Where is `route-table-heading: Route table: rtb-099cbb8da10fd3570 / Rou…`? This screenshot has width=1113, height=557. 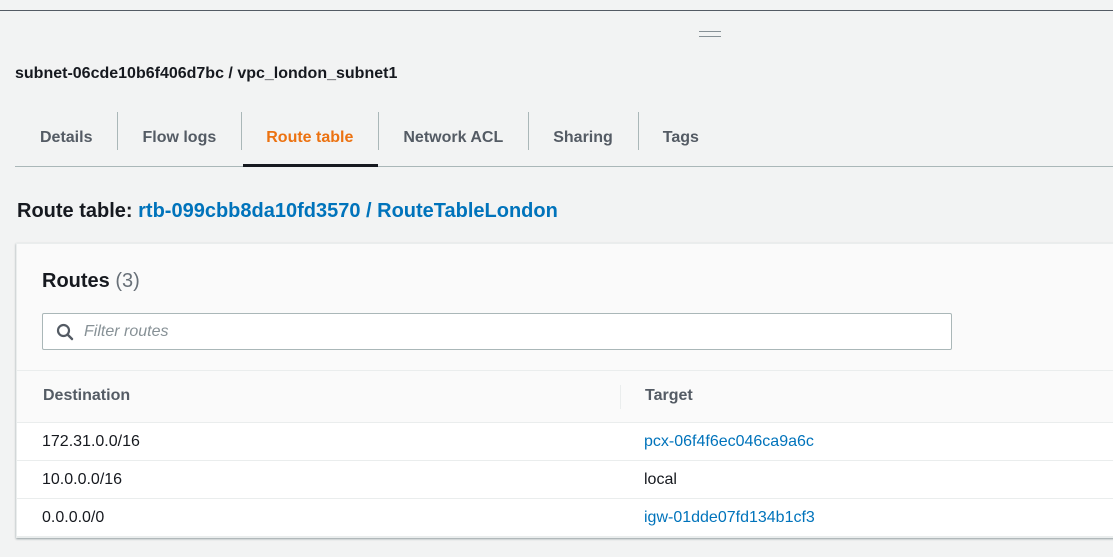 route-table-heading: Route table: rtb-099cbb8da10fd3570 / Rou… is located at coordinates (287, 211).